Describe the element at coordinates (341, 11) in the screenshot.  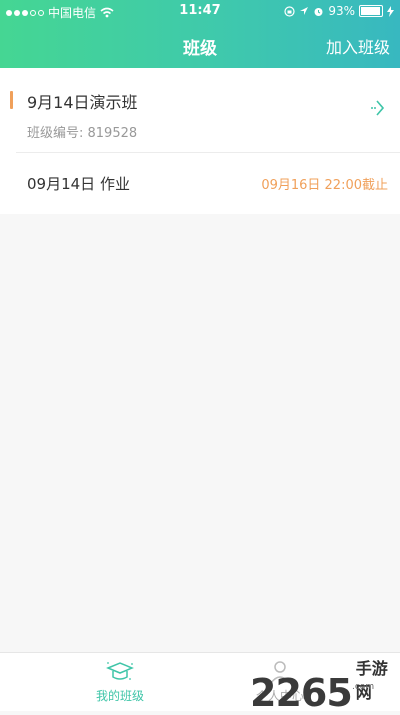
I see `battery-percent: 93%` at that location.